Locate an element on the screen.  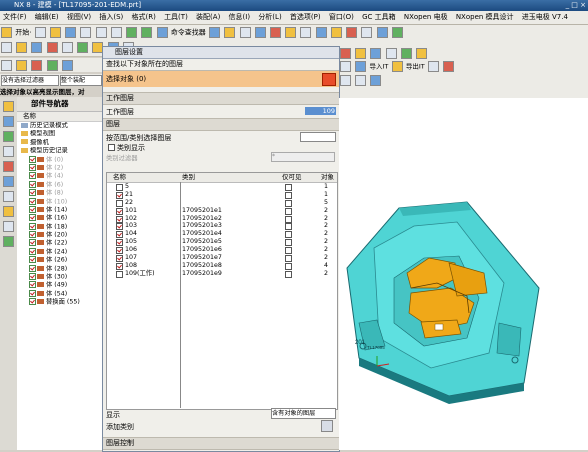
web-browser-icon is located at coordinates (8, 181).